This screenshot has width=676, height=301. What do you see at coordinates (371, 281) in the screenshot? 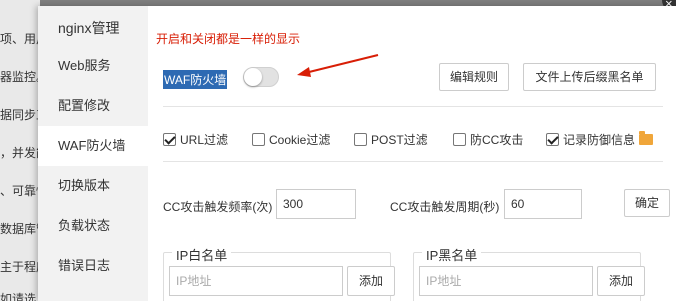
I see `whitelist-add-button: 添加` at bounding box center [371, 281].